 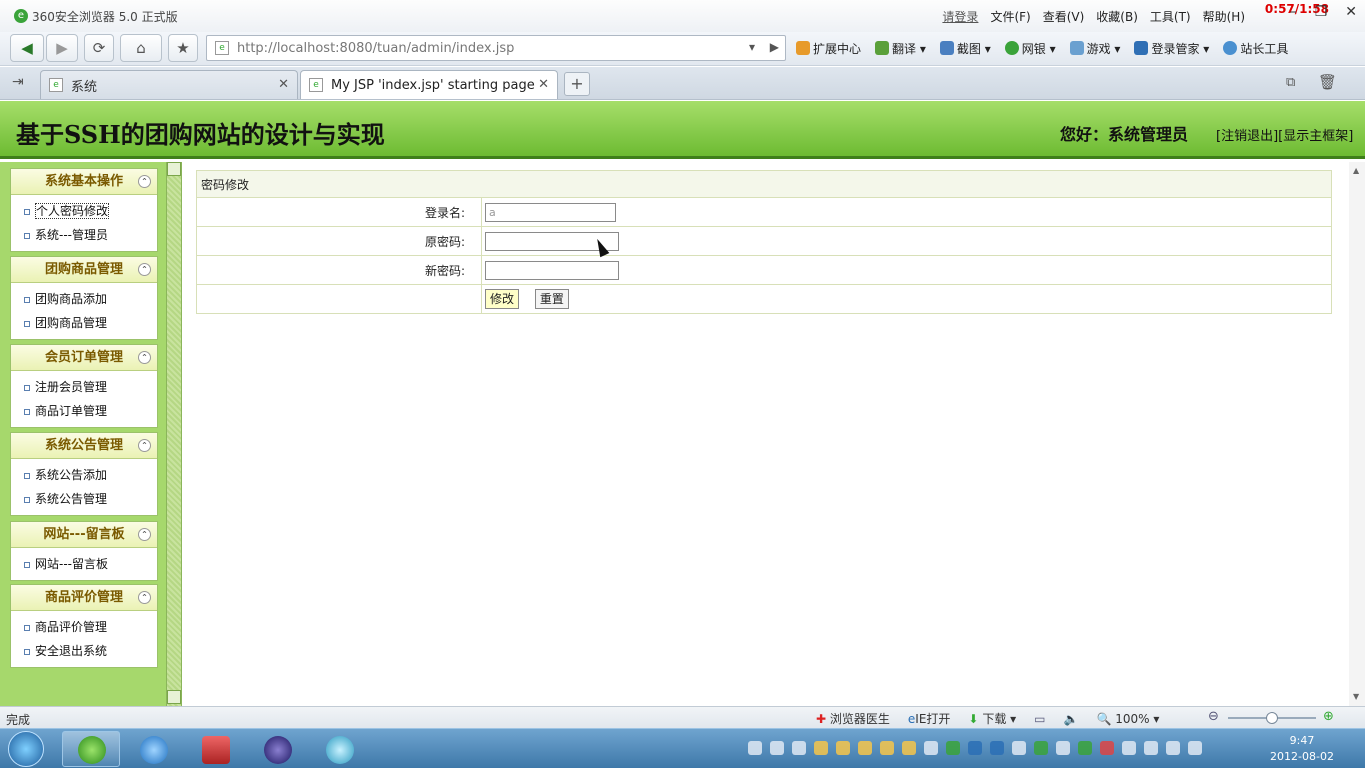 I want to click on toolbar-login-manager: 登录管家 ▾, so click(x=1171, y=48).